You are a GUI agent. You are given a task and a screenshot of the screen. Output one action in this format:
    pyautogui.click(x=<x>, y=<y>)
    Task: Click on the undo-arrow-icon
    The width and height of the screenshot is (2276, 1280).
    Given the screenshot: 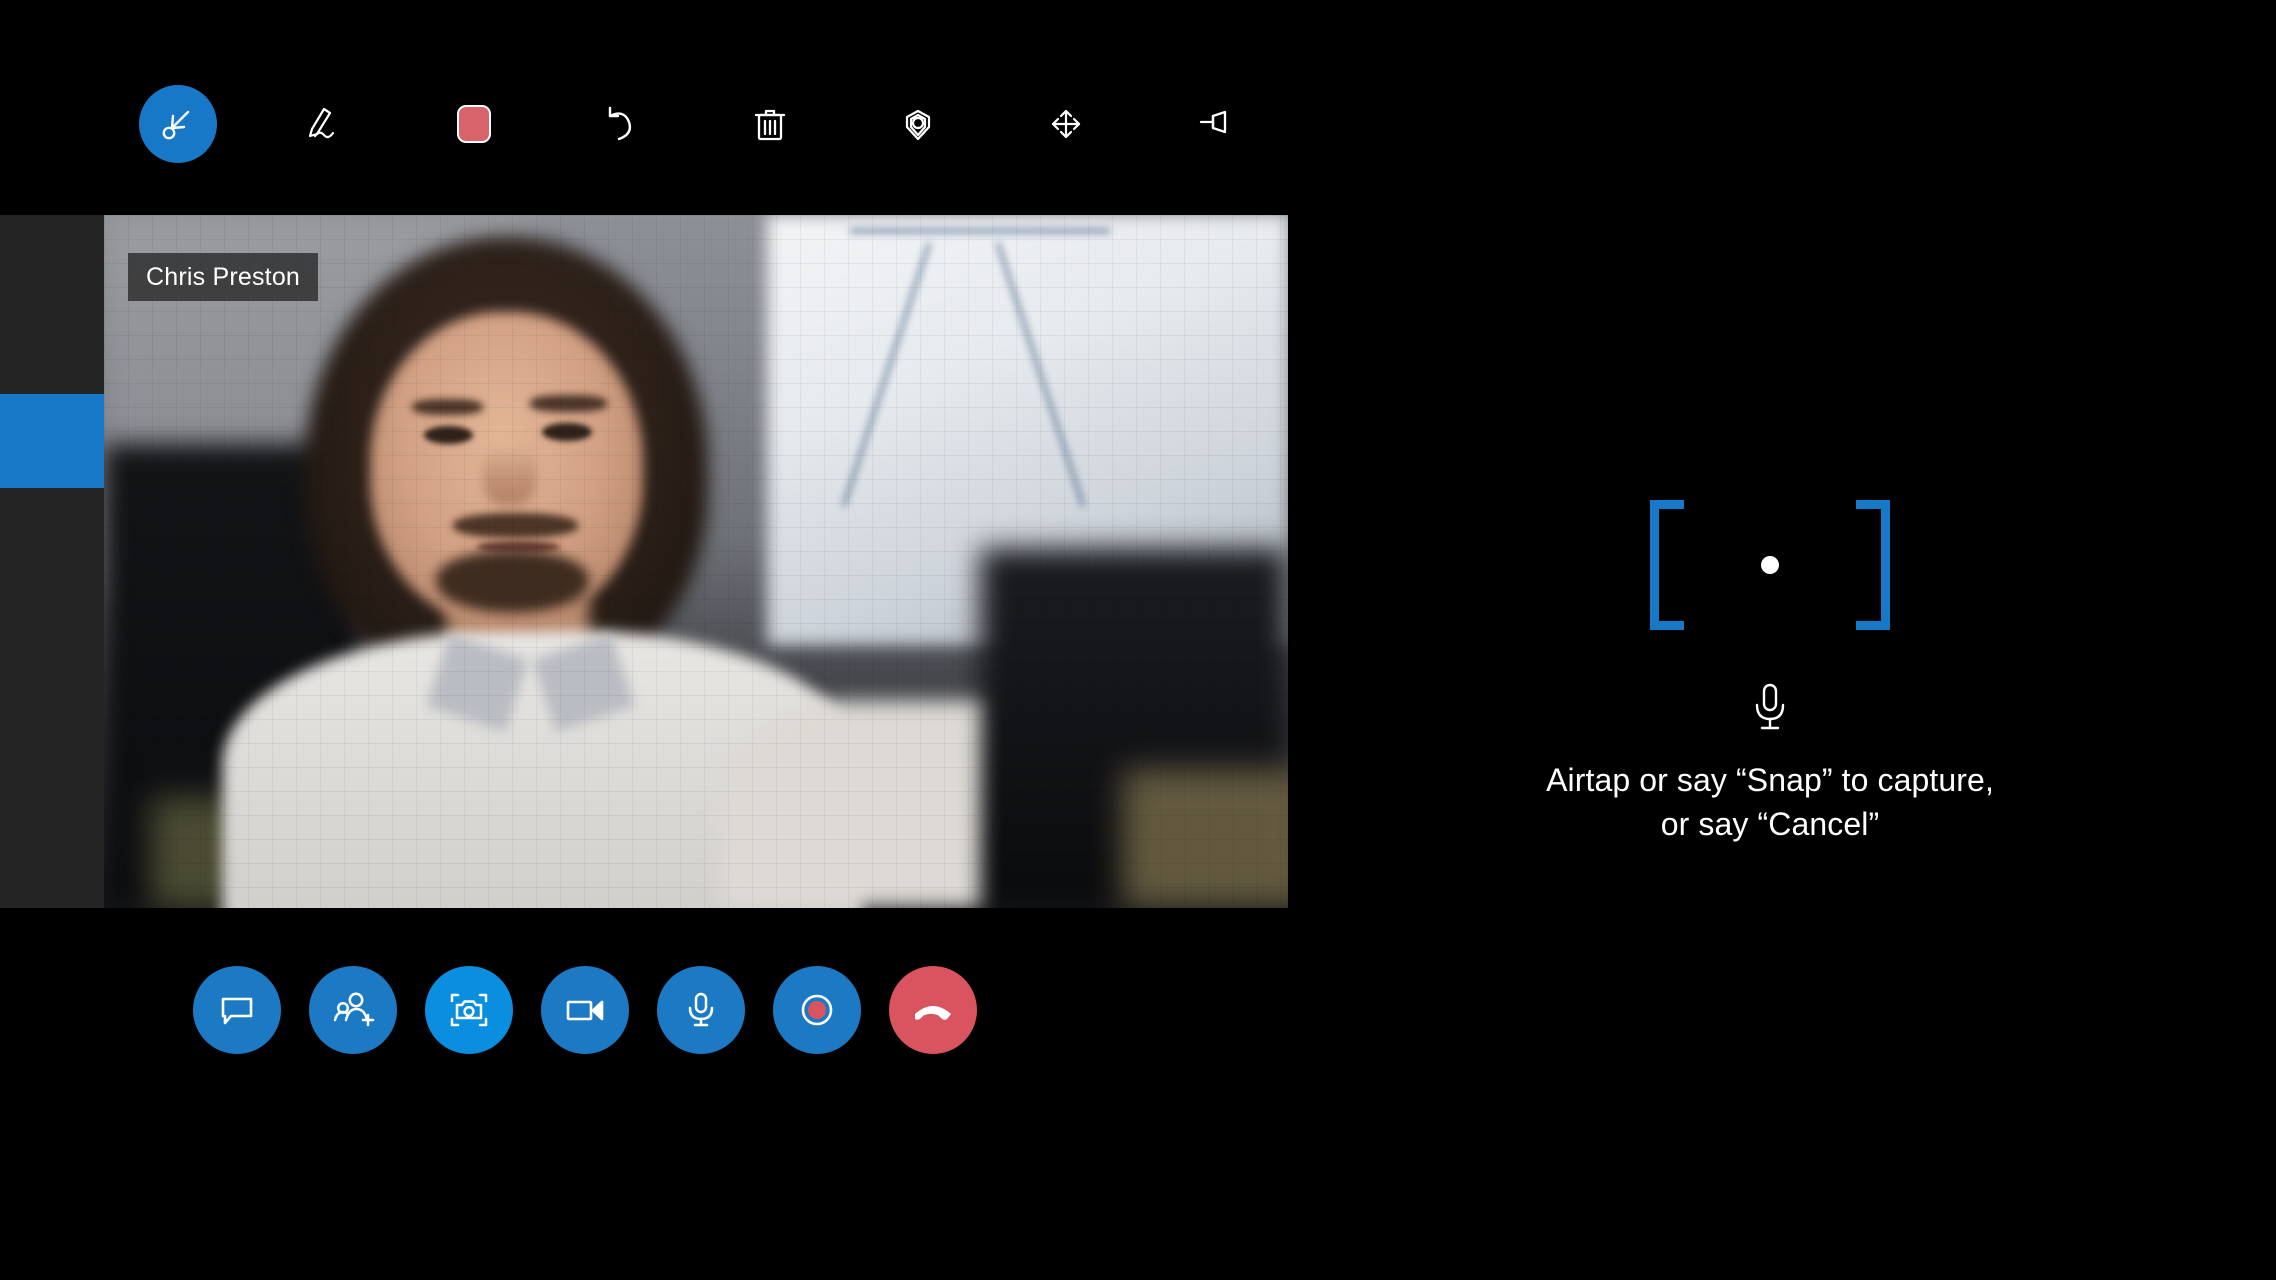 What is the action you would take?
    pyautogui.click(x=622, y=124)
    